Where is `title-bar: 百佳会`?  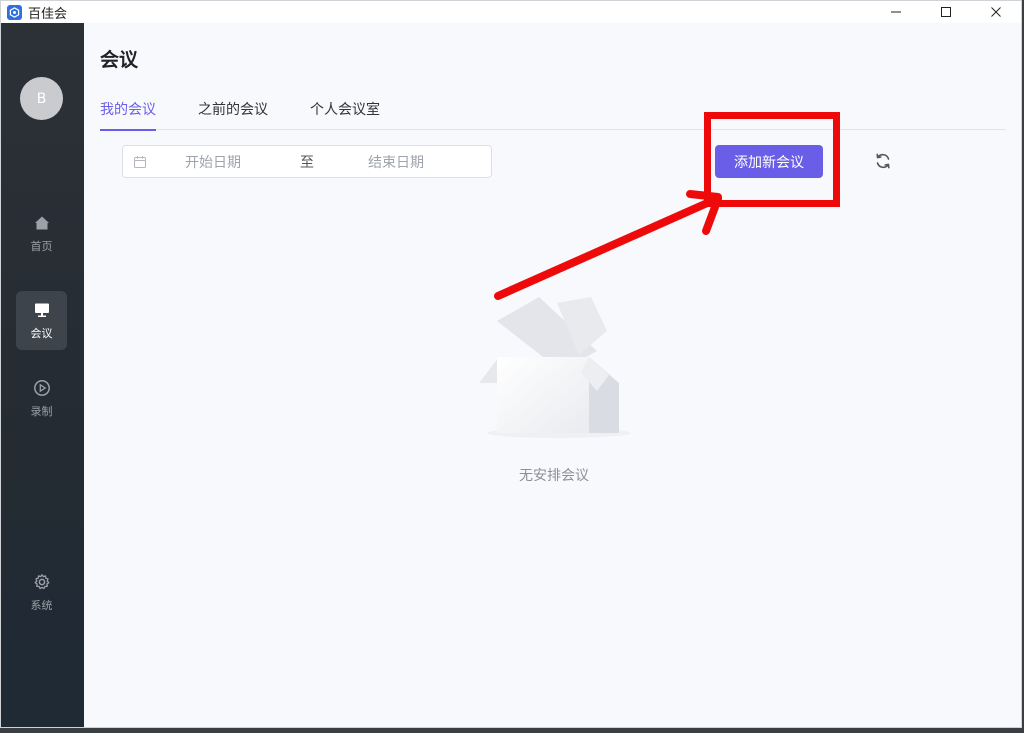
title-bar: 百佳会 is located at coordinates (511, 12).